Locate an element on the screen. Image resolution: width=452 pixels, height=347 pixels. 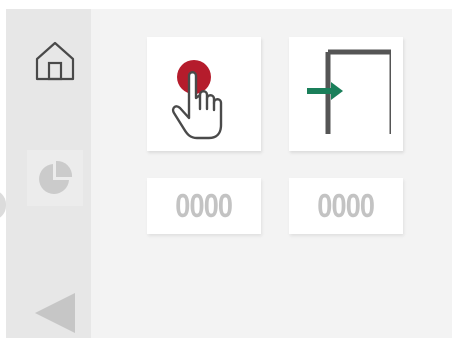
home-button is located at coordinates (55, 61).